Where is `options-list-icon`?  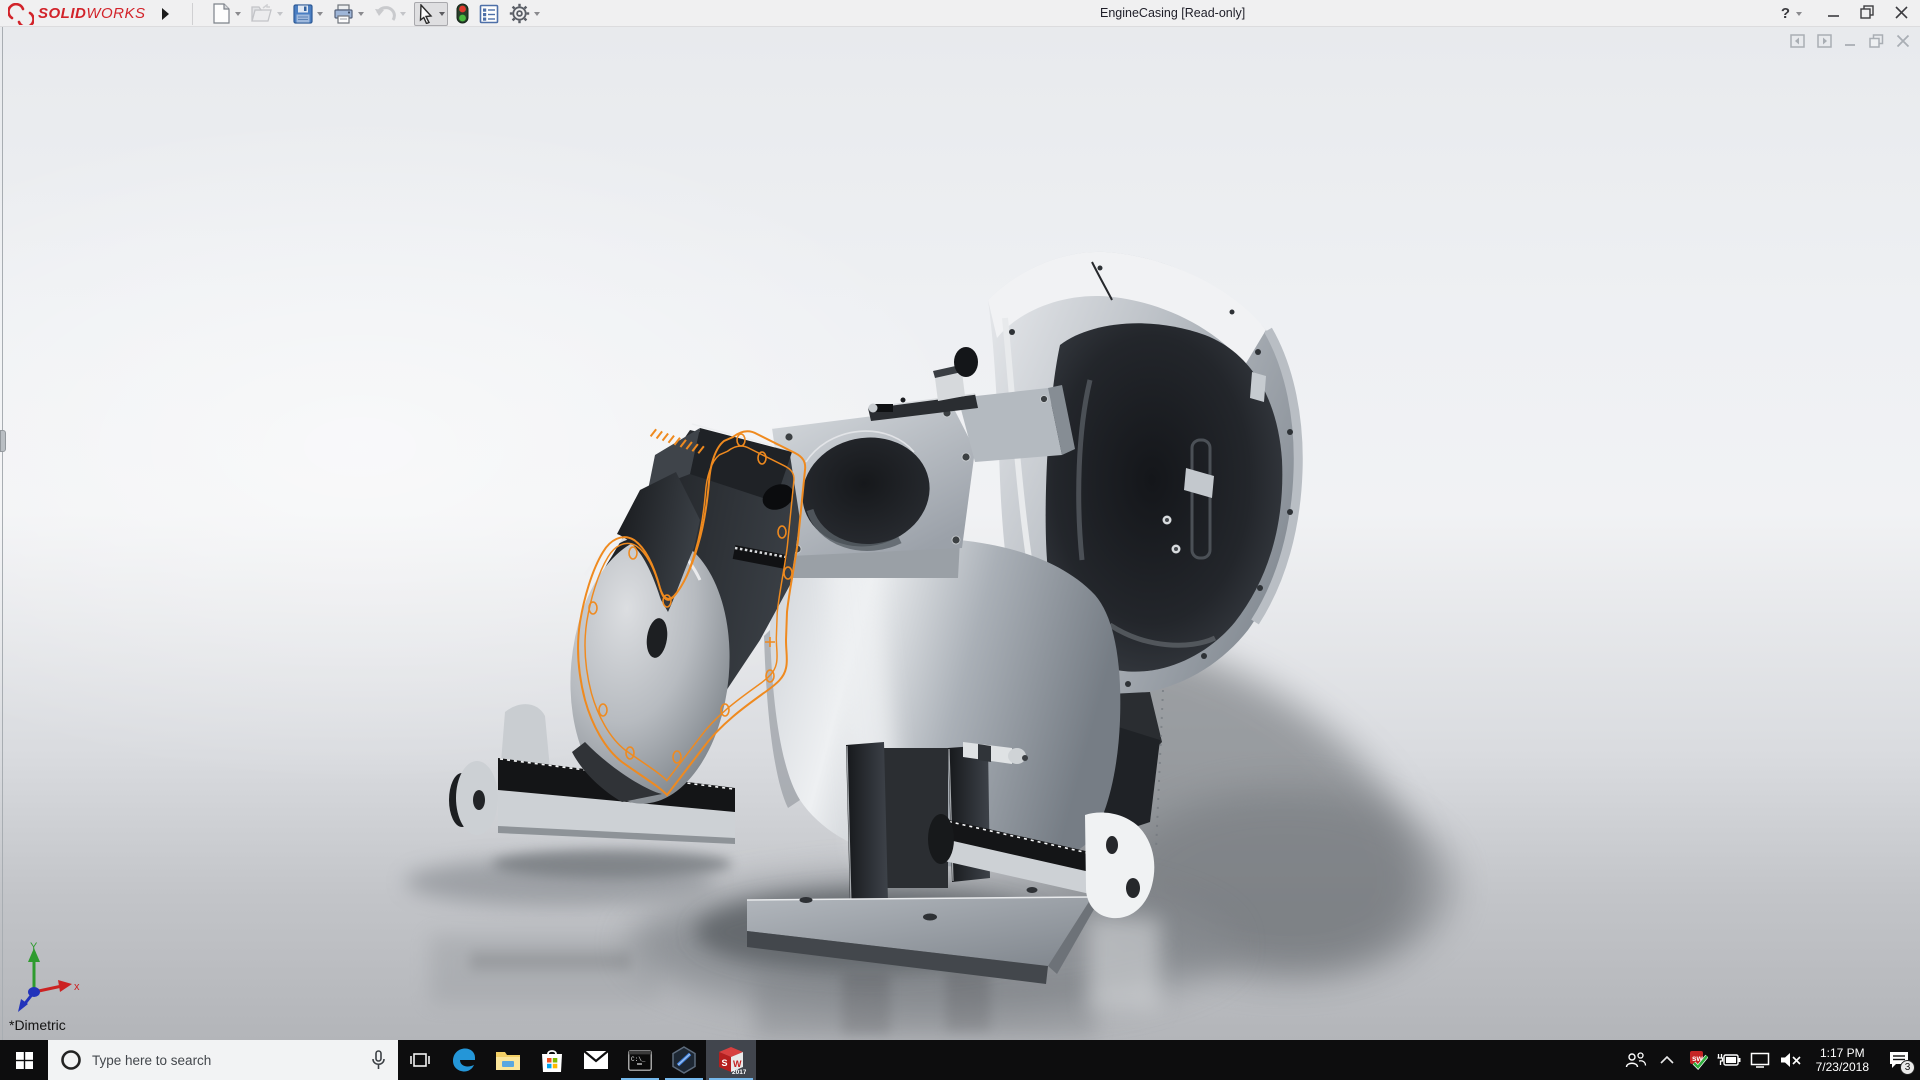
options-list-icon is located at coordinates (488, 13).